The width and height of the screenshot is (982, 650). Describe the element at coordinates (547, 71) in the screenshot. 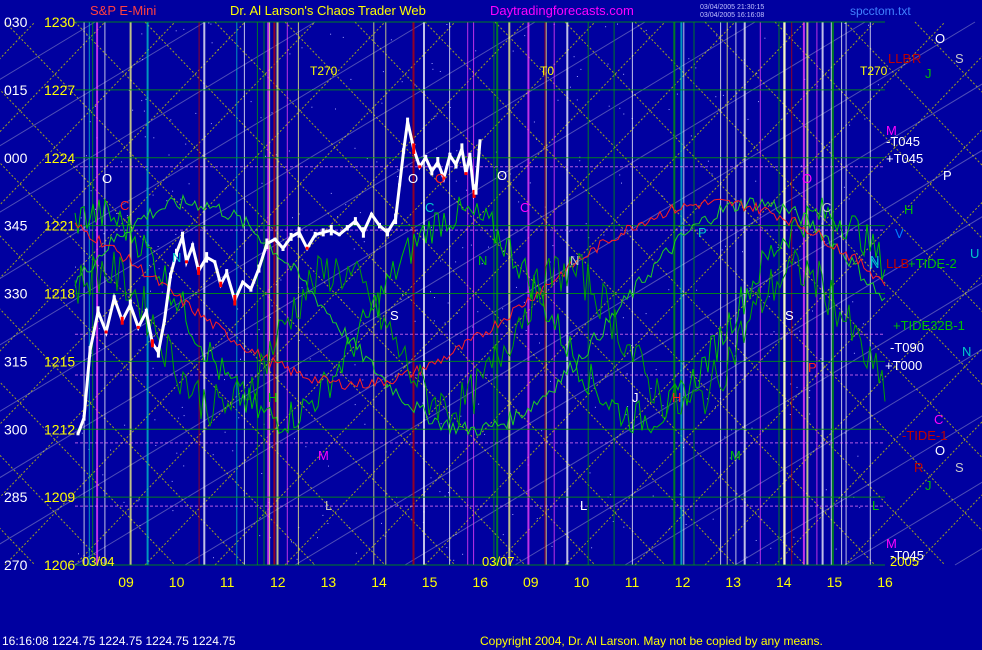

I see `time-marker-label: T0` at that location.